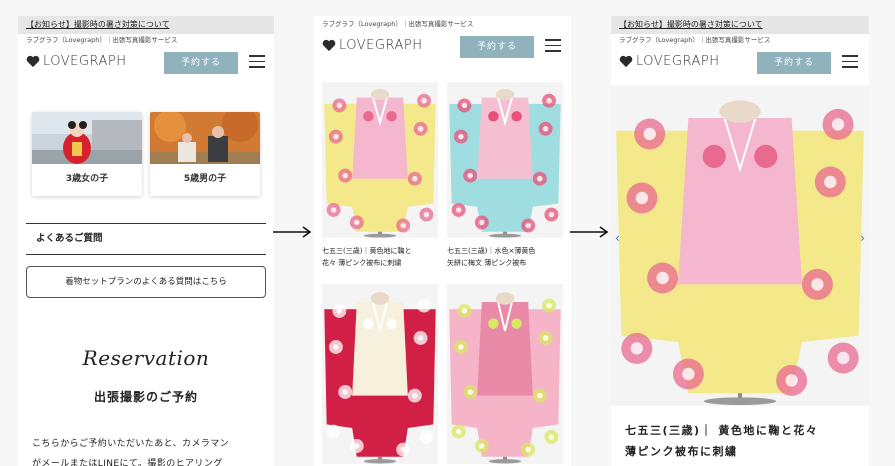 The width and height of the screenshot is (895, 466). I want to click on caption-line: 七五三(三歳)｜水色×薄黄色, so click(491, 251).